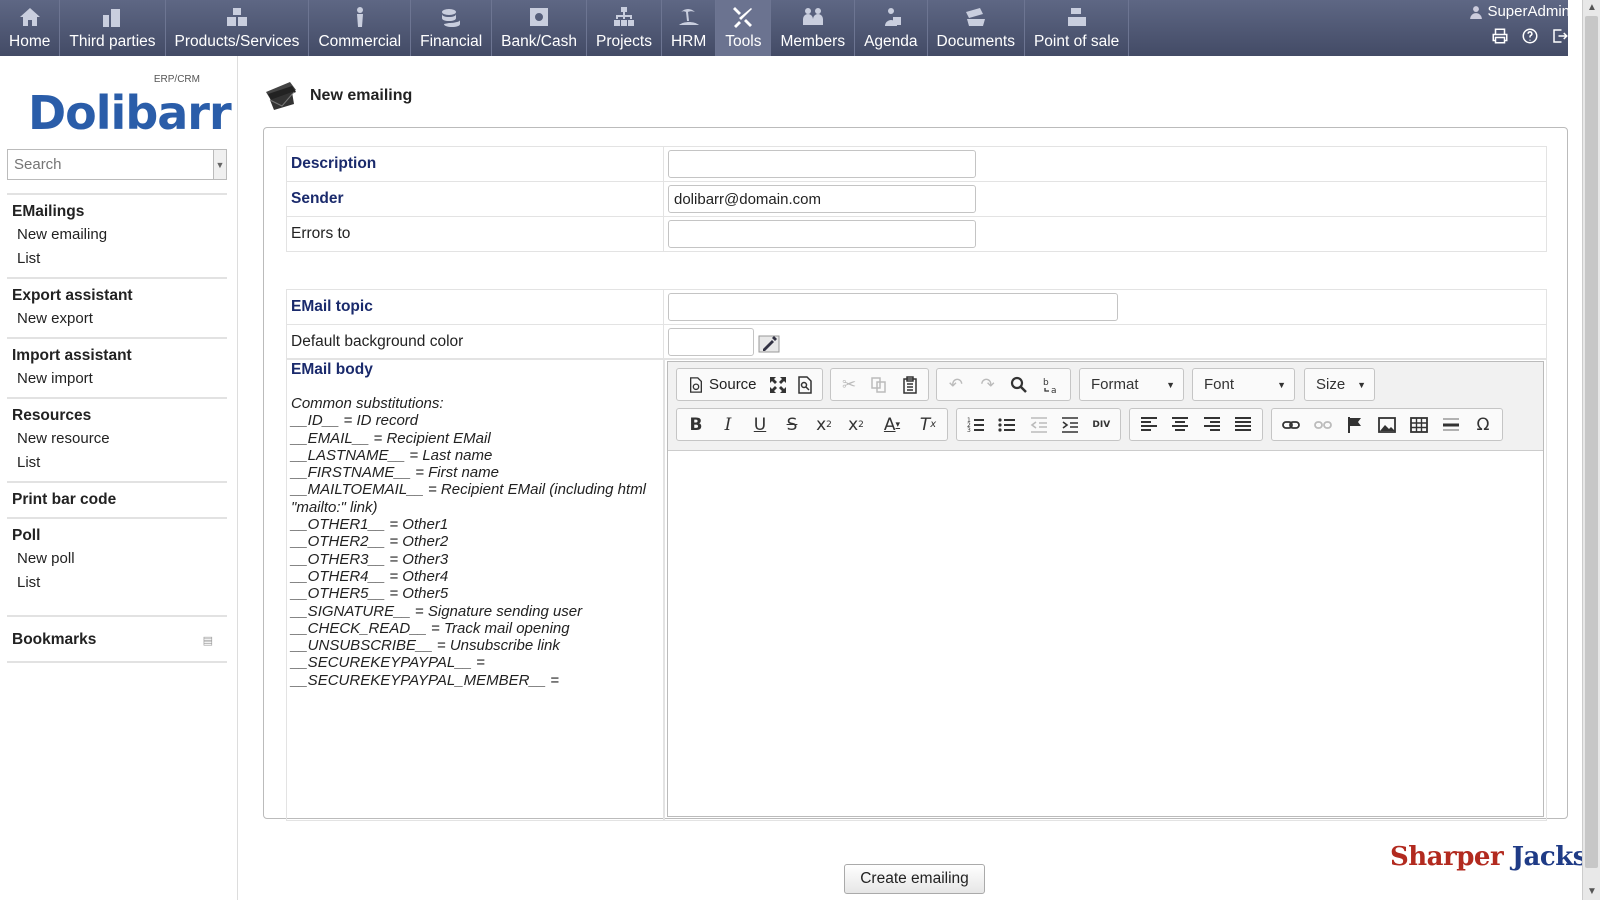 The height and width of the screenshot is (900, 1600). Describe the element at coordinates (110, 164) in the screenshot. I see `search-input` at that location.